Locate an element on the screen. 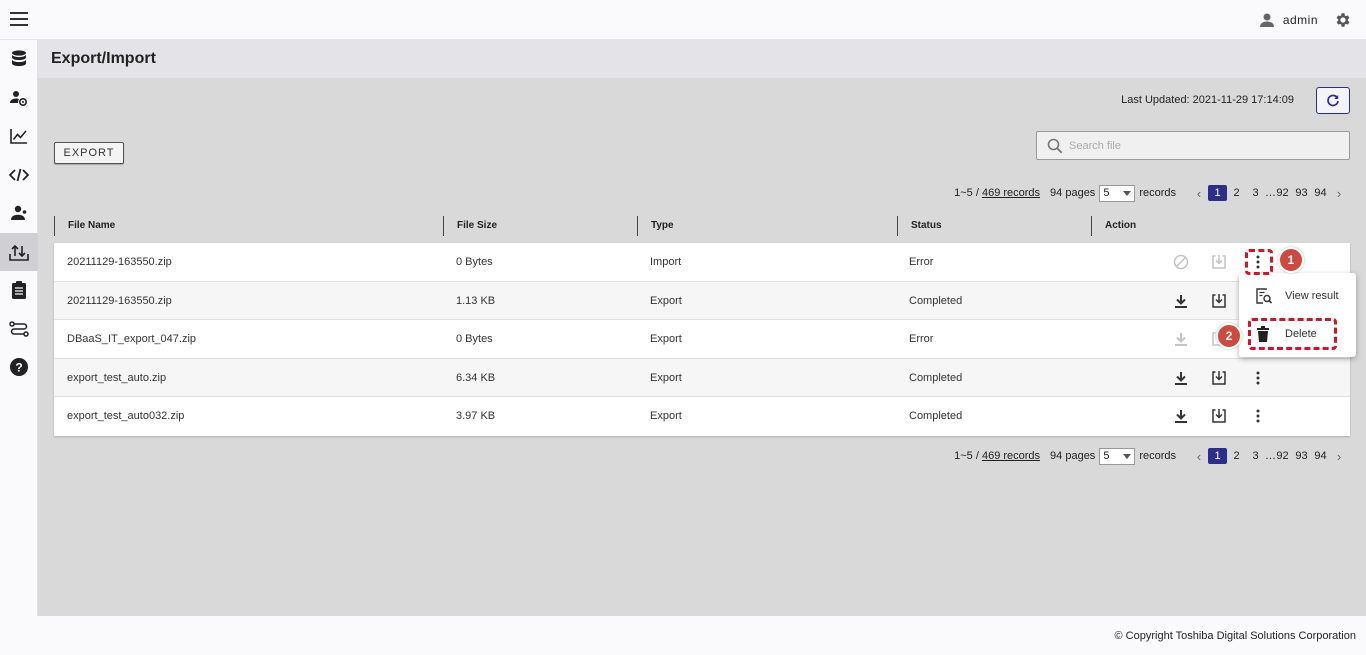  pagination-range: 1~5 / is located at coordinates (968, 193).